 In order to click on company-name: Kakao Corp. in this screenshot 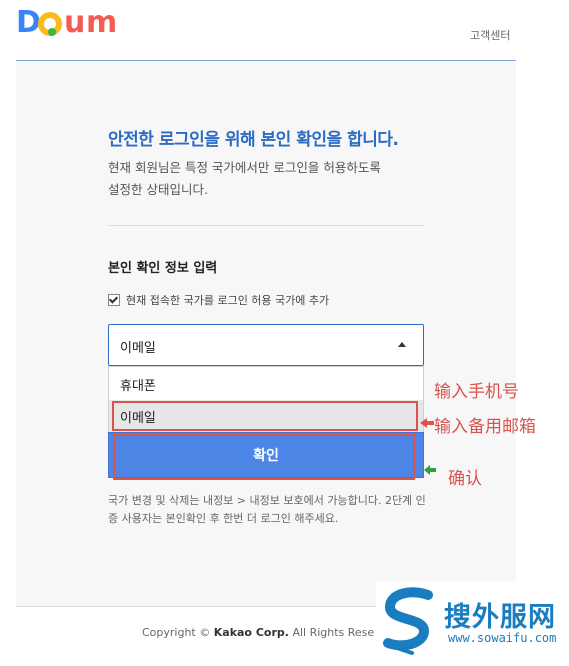, I will do `click(251, 632)`.